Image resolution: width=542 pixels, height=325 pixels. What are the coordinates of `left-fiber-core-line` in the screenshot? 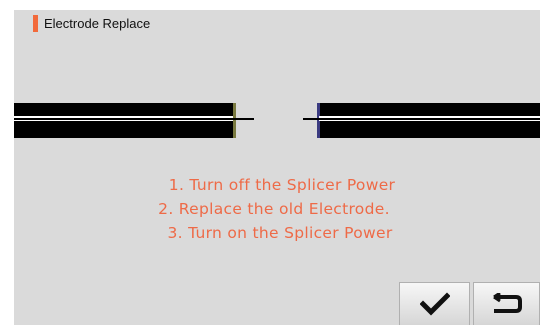 It's located at (134, 119).